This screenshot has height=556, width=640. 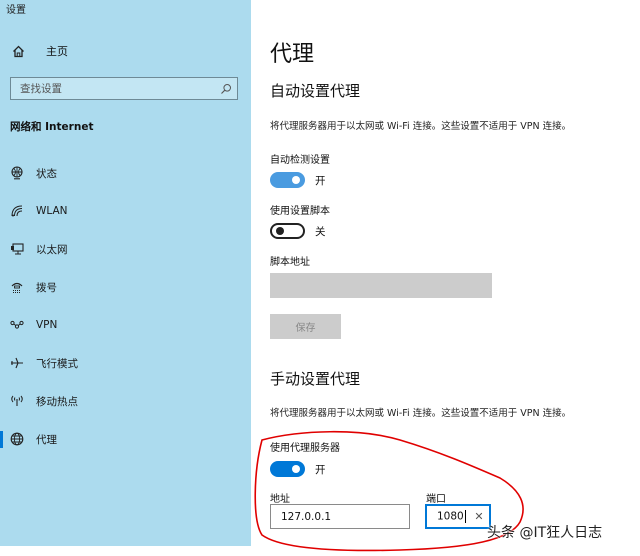 I want to click on sidebar-item-dialup: 拨号, so click(x=125, y=287).